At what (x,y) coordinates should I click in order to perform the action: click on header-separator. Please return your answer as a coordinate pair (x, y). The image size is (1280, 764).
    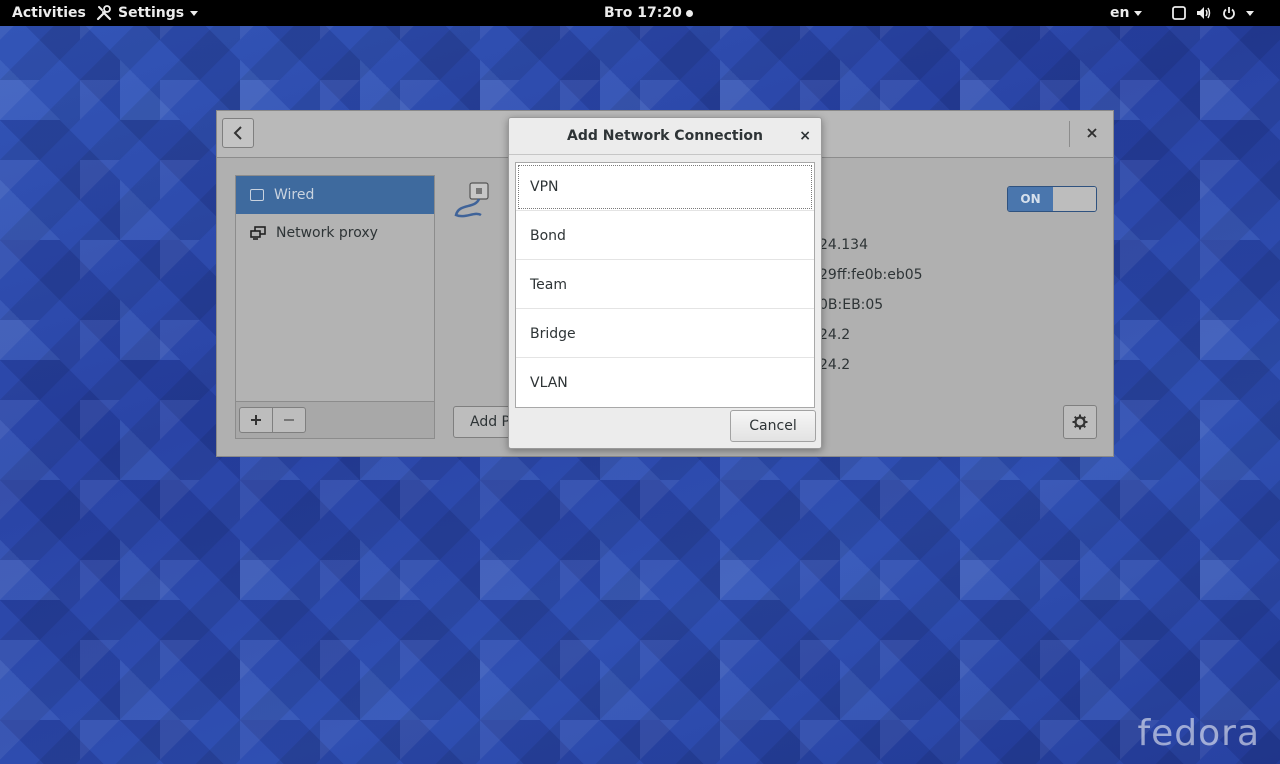
    Looking at the image, I should click on (1069, 134).